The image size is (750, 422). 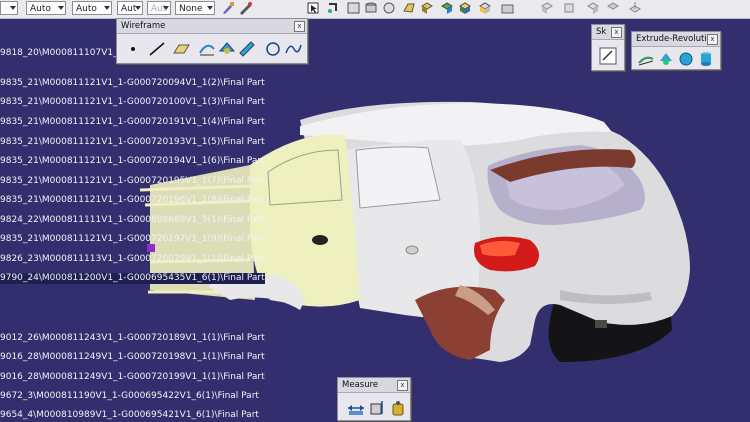 I want to click on sketcher-toolbar-title: Sk x, so click(x=608, y=32).